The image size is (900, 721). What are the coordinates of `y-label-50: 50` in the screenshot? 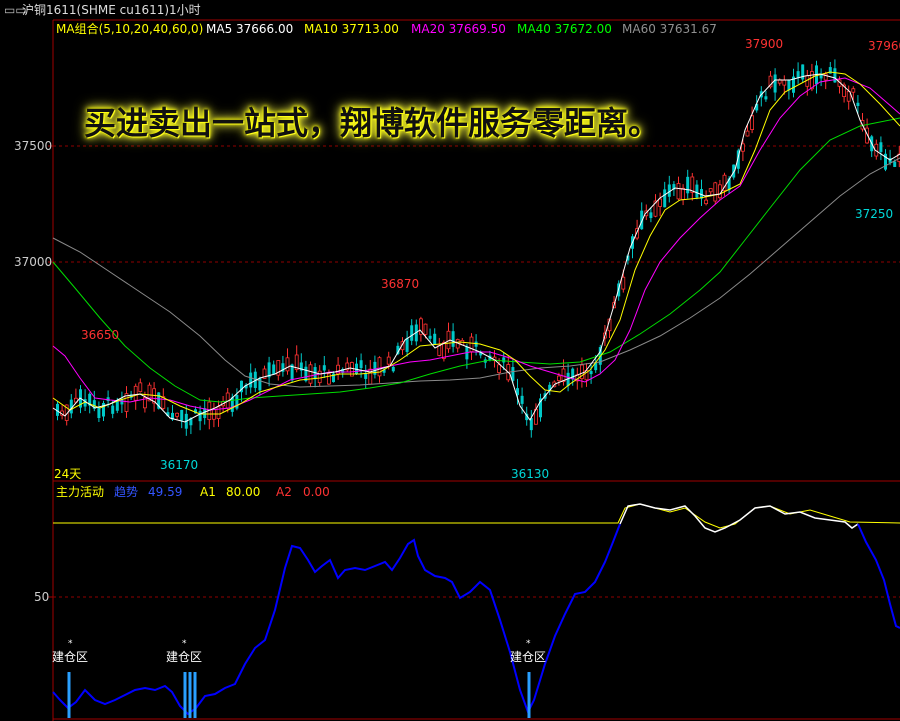 It's located at (42, 597).